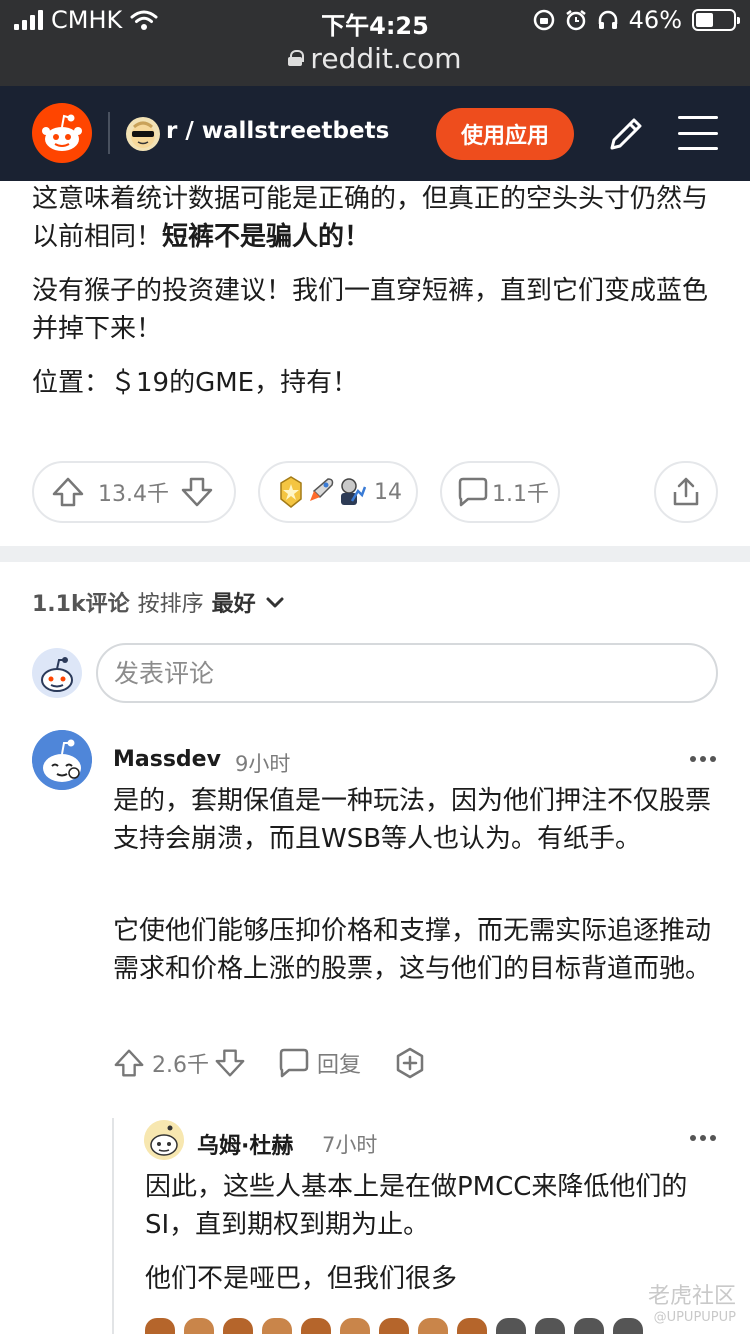 Image resolution: width=750 pixels, height=1334 pixels. Describe the element at coordinates (275, 602) in the screenshot. I see `chevron-down-icon` at that location.